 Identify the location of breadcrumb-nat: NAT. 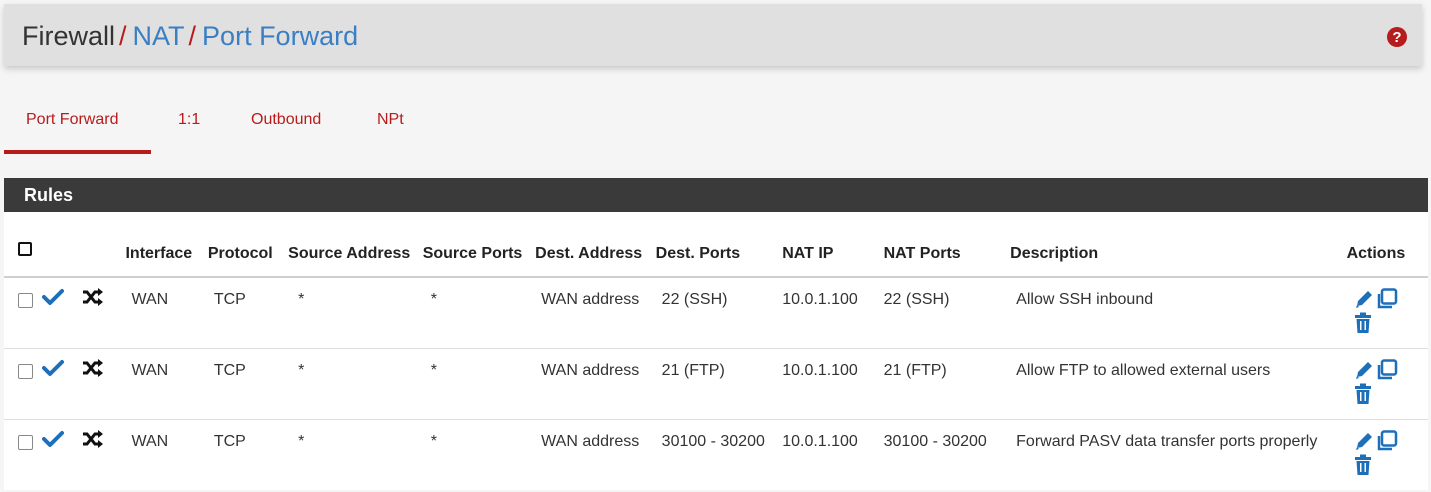
(159, 36).